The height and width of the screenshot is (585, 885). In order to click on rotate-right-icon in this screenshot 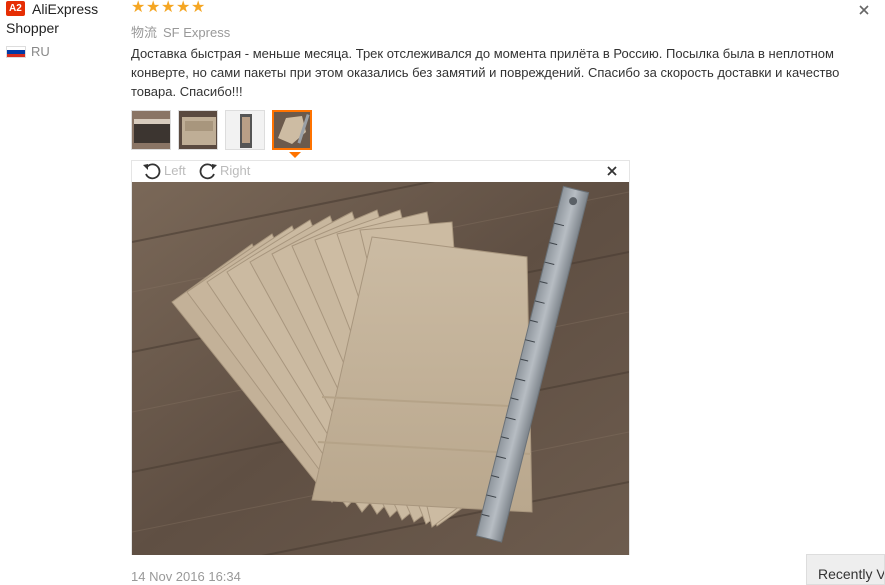, I will do `click(208, 171)`.